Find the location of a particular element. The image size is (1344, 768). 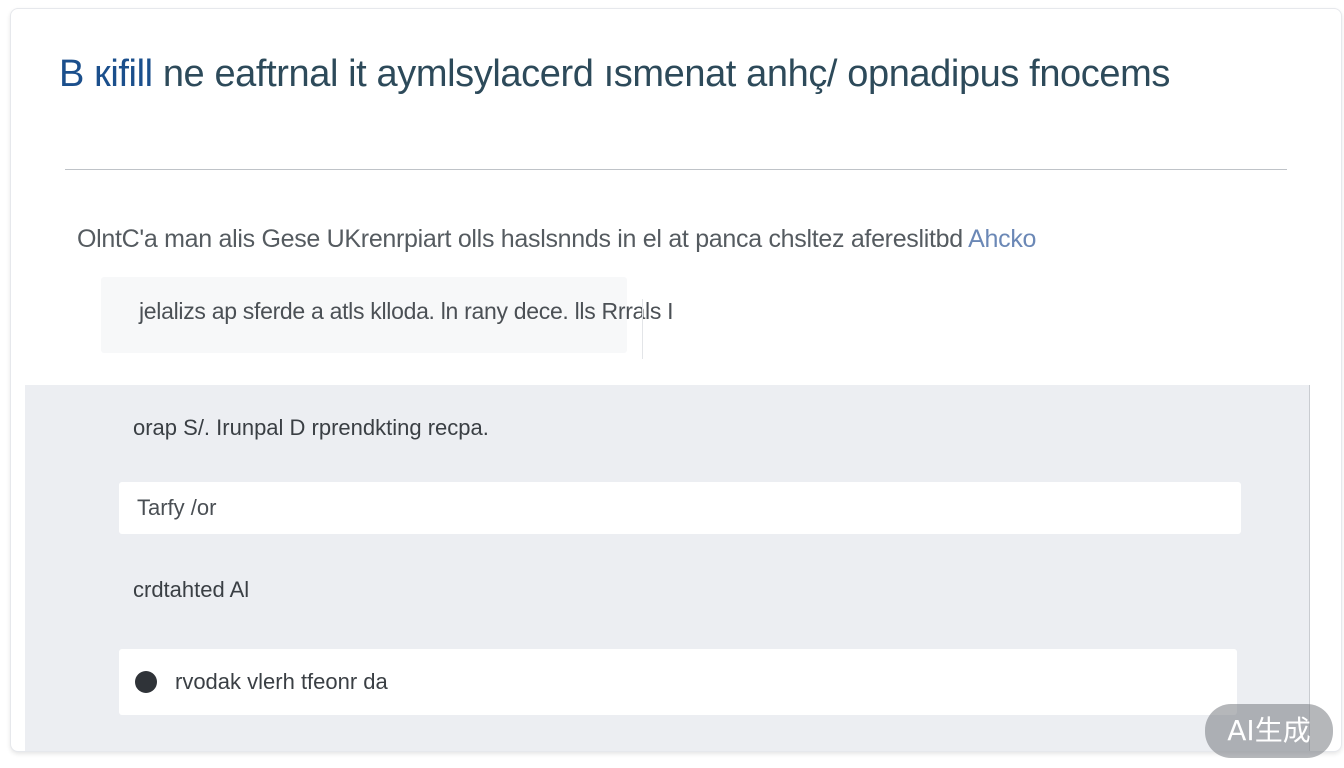

title-lead: B кifill is located at coordinates (106, 74).